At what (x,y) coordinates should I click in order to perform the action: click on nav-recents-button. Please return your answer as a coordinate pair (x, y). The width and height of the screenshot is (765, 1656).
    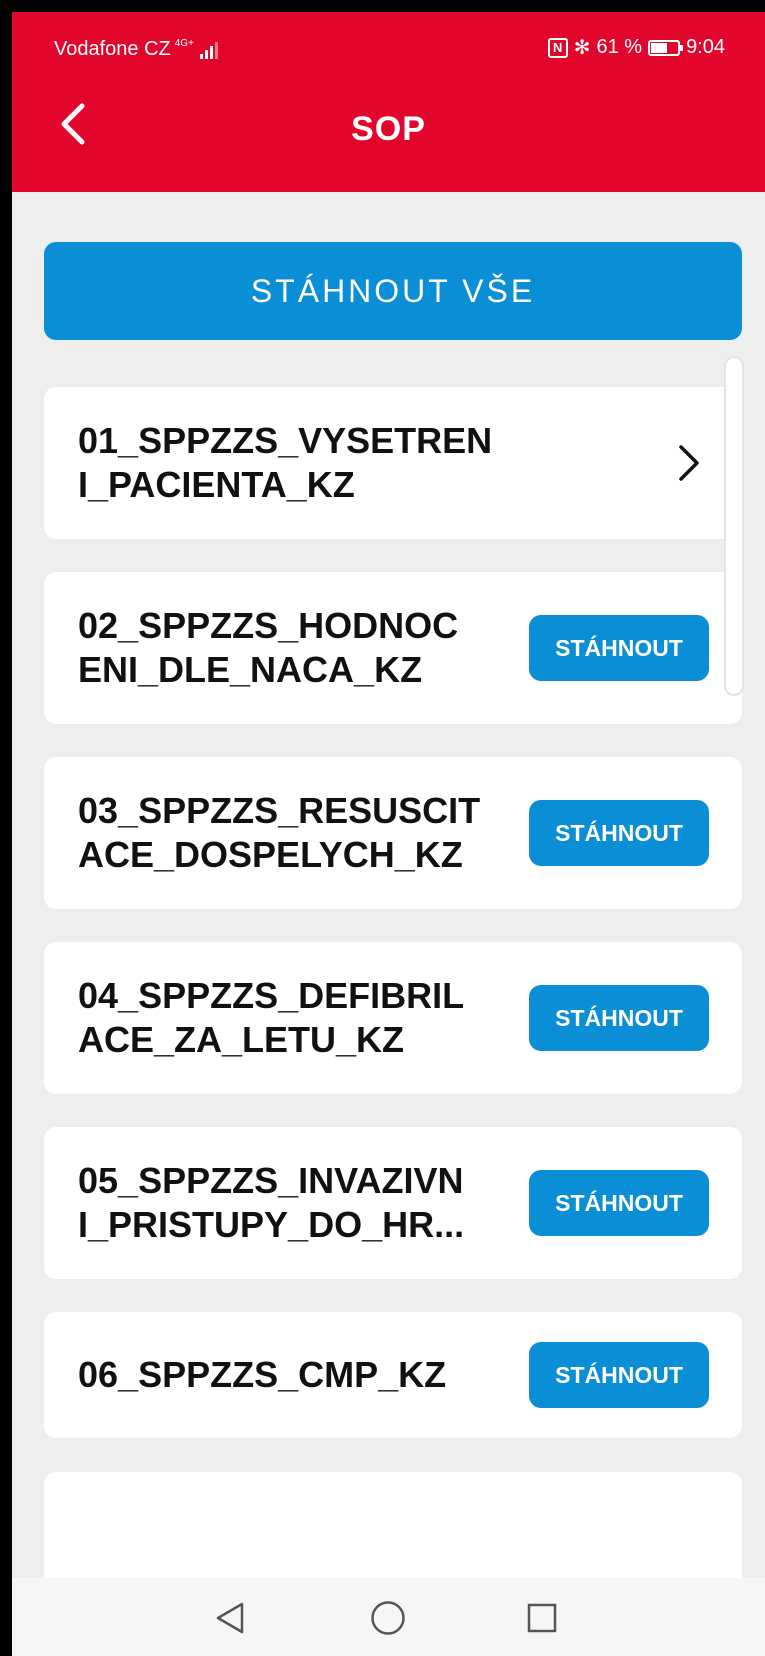
    Looking at the image, I should click on (542, 1618).